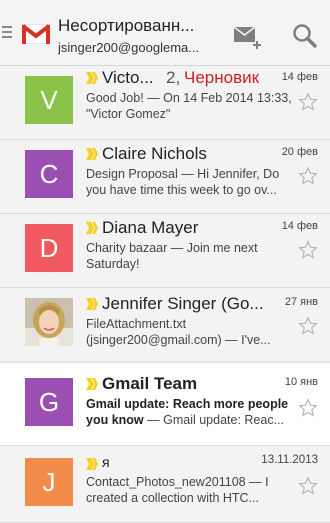 This screenshot has width=330, height=523. What do you see at coordinates (222, 77) in the screenshot?
I see `draft-label: Черновик` at bounding box center [222, 77].